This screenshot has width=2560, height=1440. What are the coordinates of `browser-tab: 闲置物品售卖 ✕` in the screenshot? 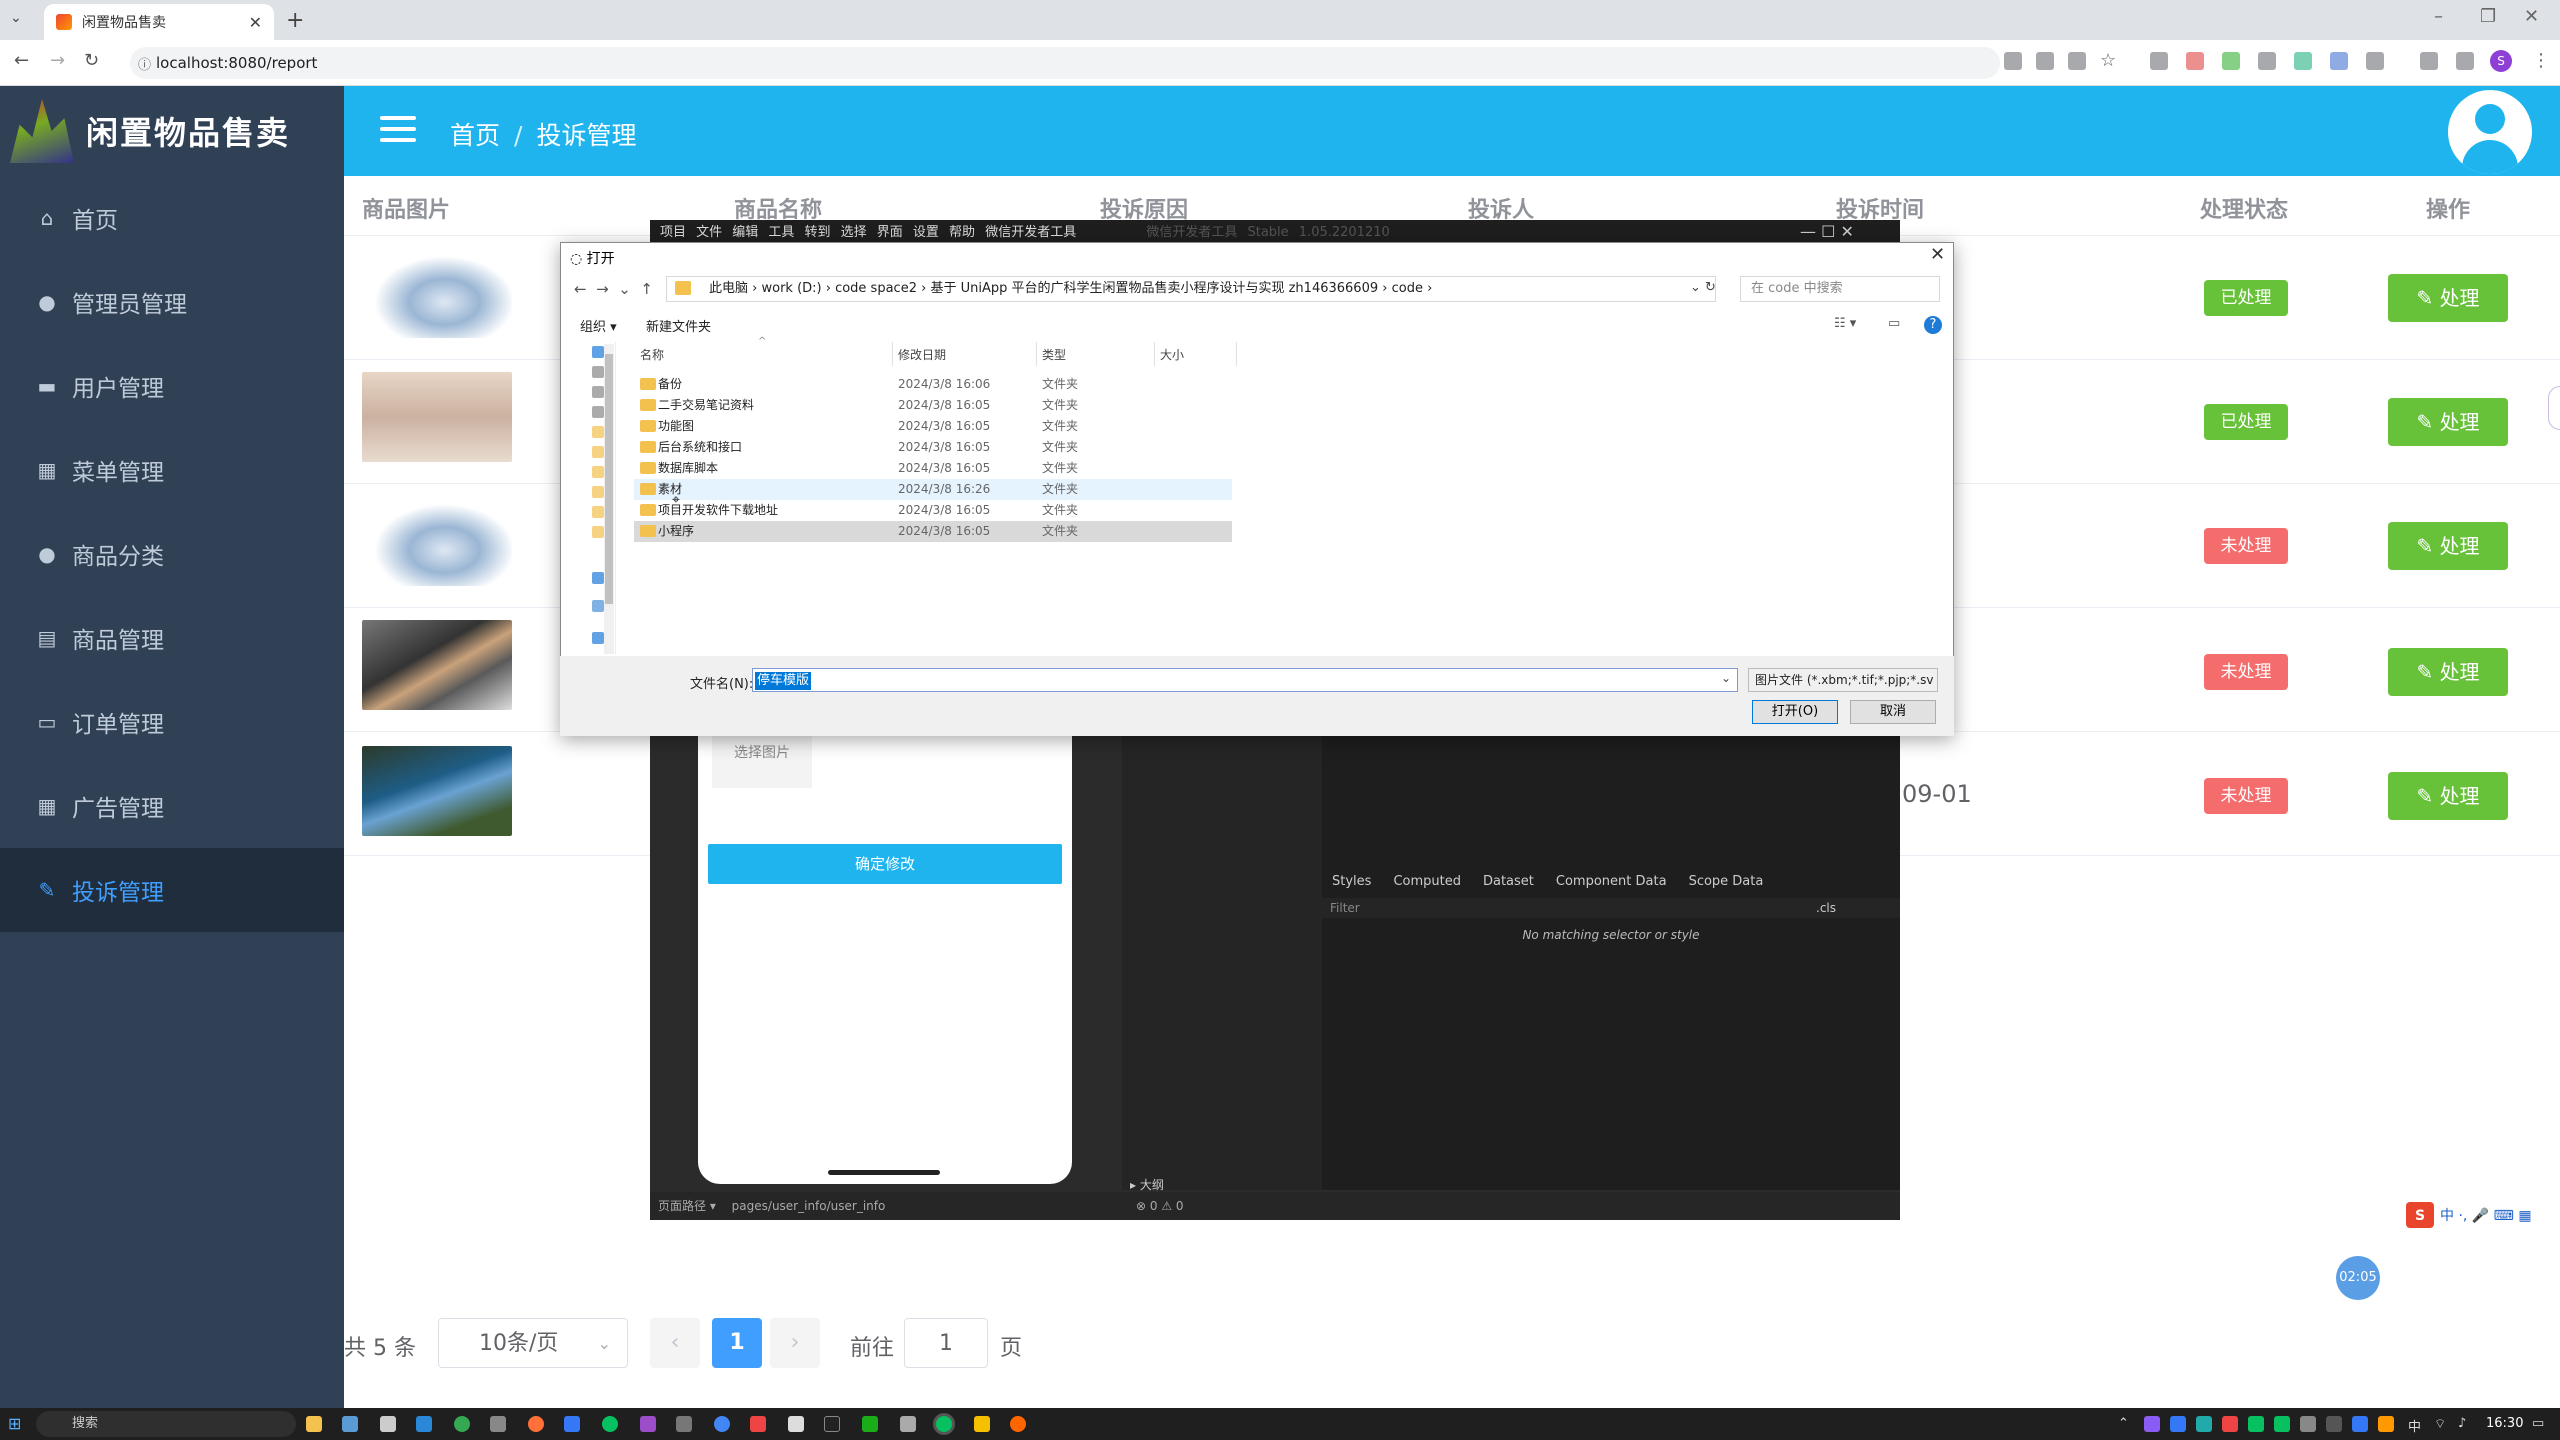 It's located at (159, 22).